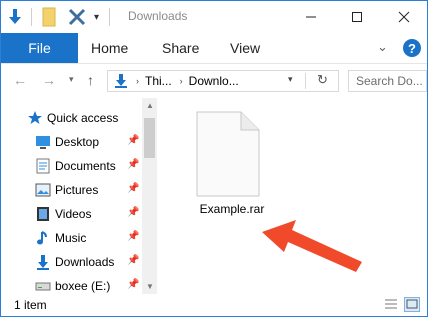  Describe the element at coordinates (150, 105) in the screenshot. I see `scroll-up-icon: ▲` at that location.